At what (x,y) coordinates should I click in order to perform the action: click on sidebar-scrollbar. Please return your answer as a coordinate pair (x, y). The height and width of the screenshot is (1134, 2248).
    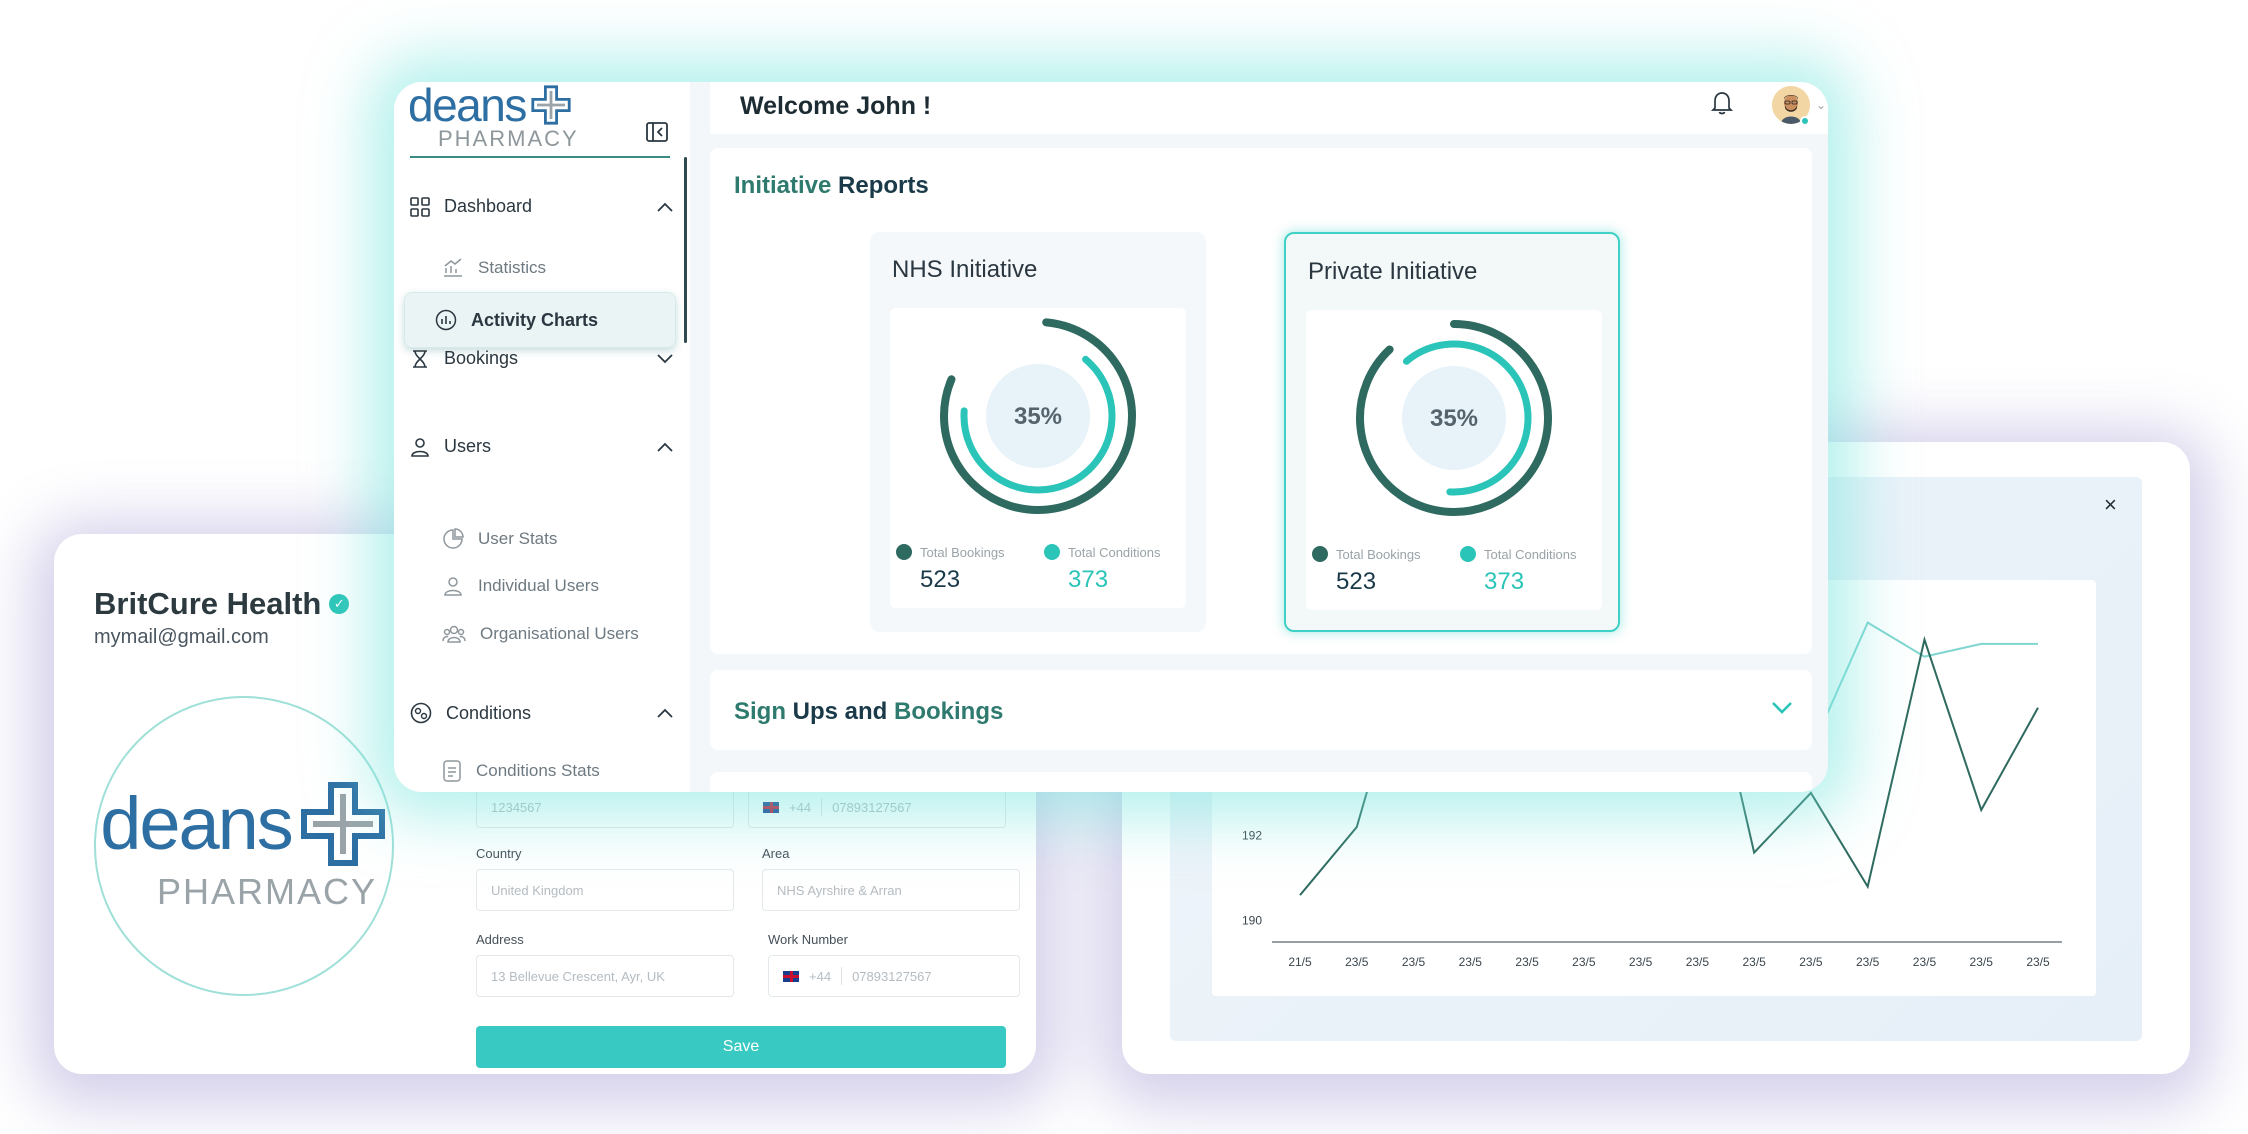
    Looking at the image, I should click on (685, 250).